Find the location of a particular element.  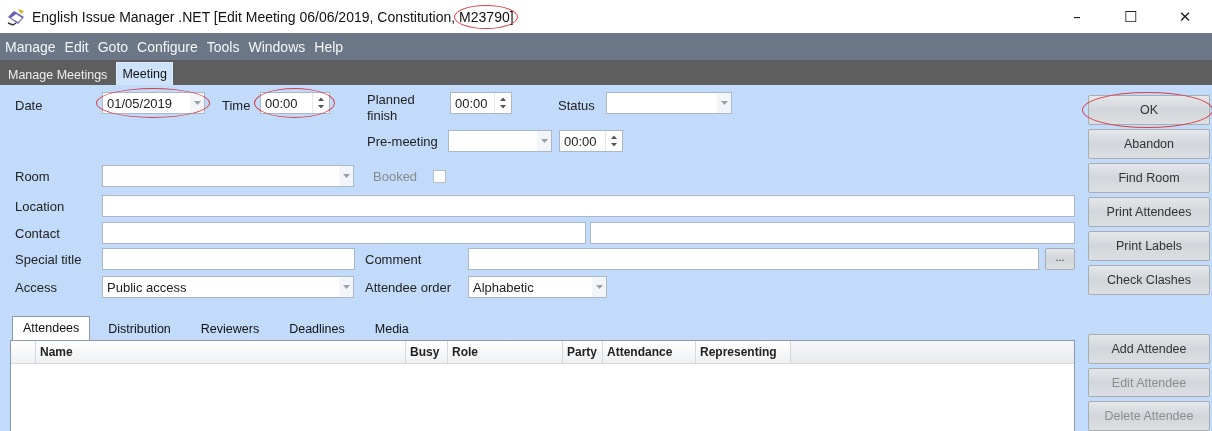

maximize-button: ☐ is located at coordinates (1131, 16).